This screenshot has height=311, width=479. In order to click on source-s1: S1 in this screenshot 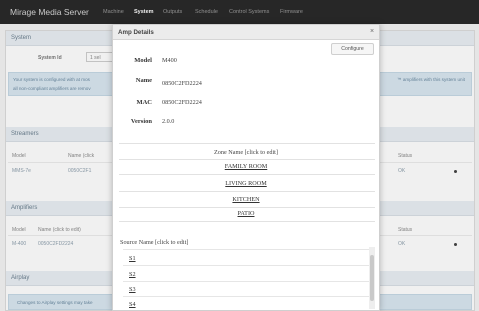, I will do `click(132, 258)`.